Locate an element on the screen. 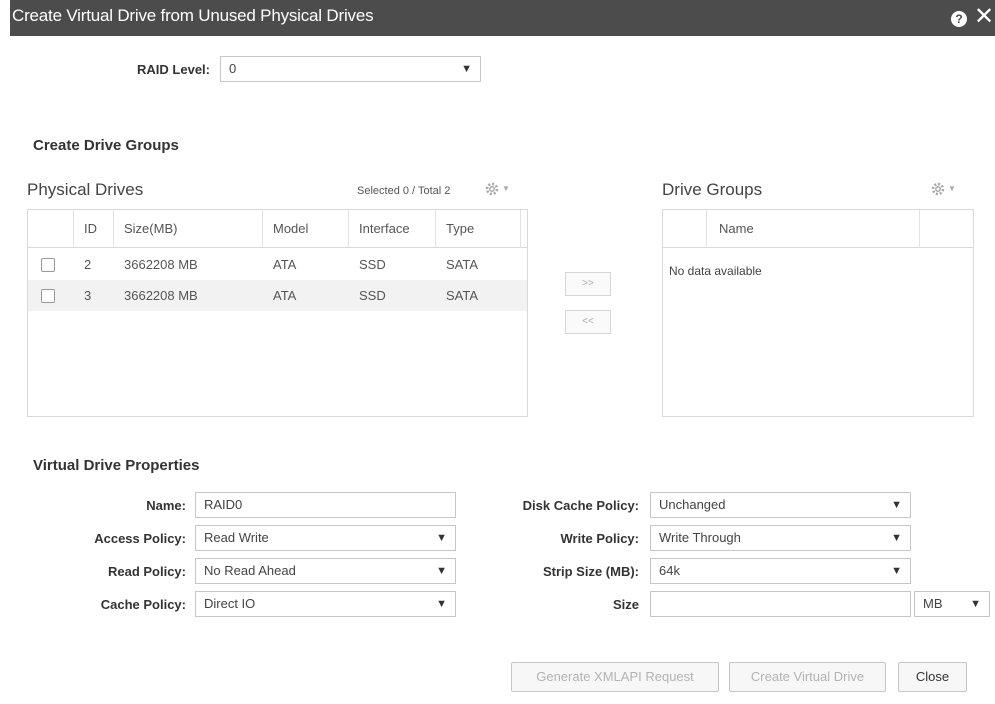  close-button: Close is located at coordinates (932, 677).